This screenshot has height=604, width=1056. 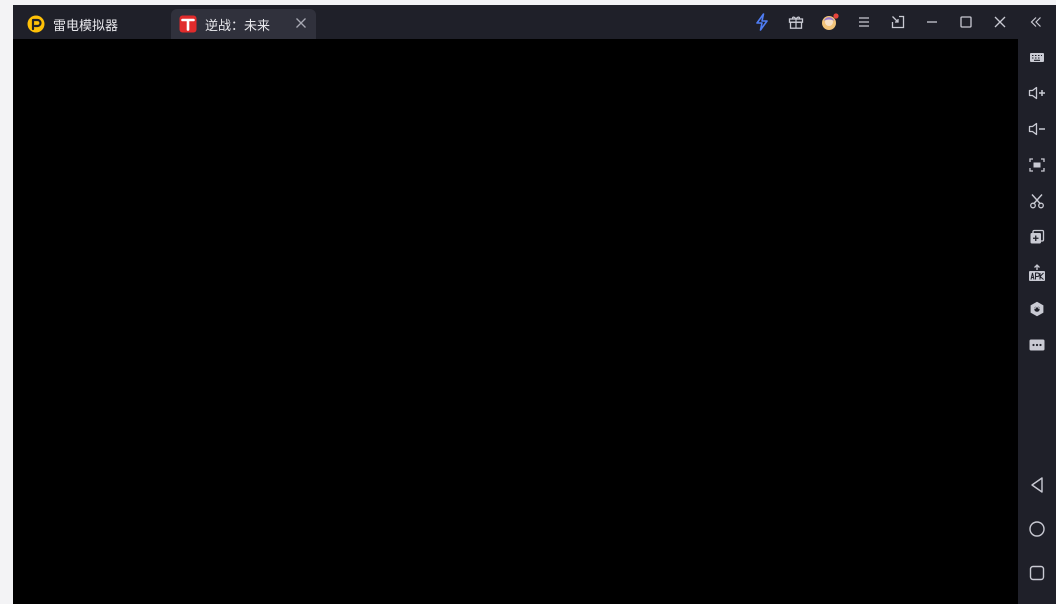 I want to click on gift-box-icon, so click(x=796, y=22).